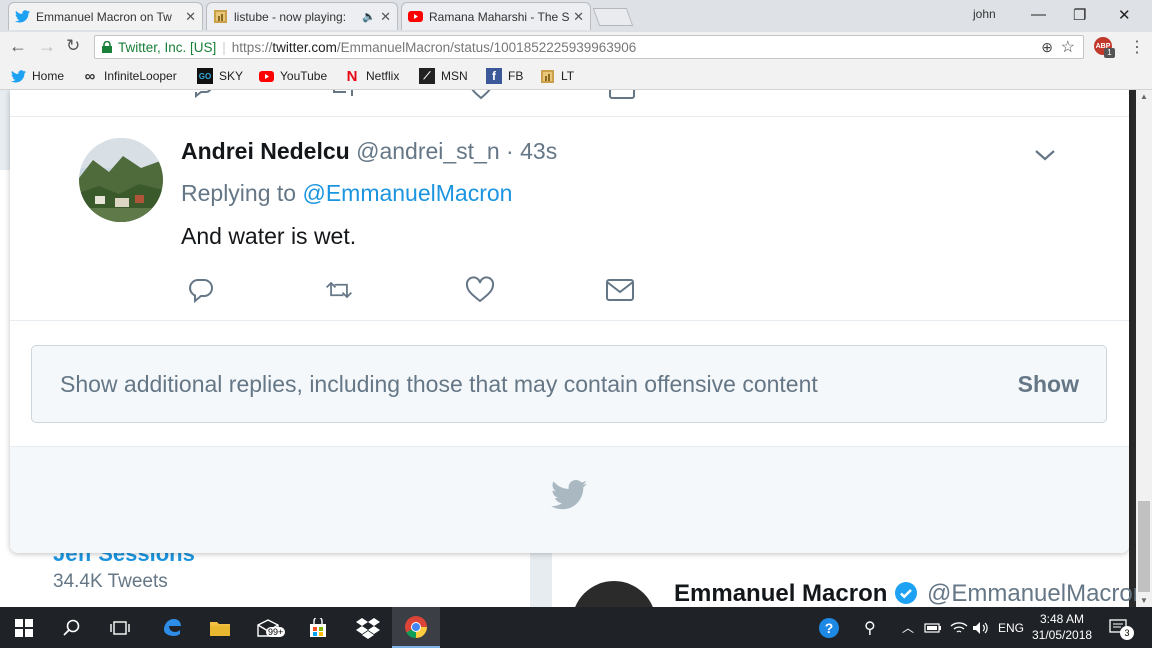 The height and width of the screenshot is (648, 1152). I want to click on bookmark-label: FB, so click(516, 76).